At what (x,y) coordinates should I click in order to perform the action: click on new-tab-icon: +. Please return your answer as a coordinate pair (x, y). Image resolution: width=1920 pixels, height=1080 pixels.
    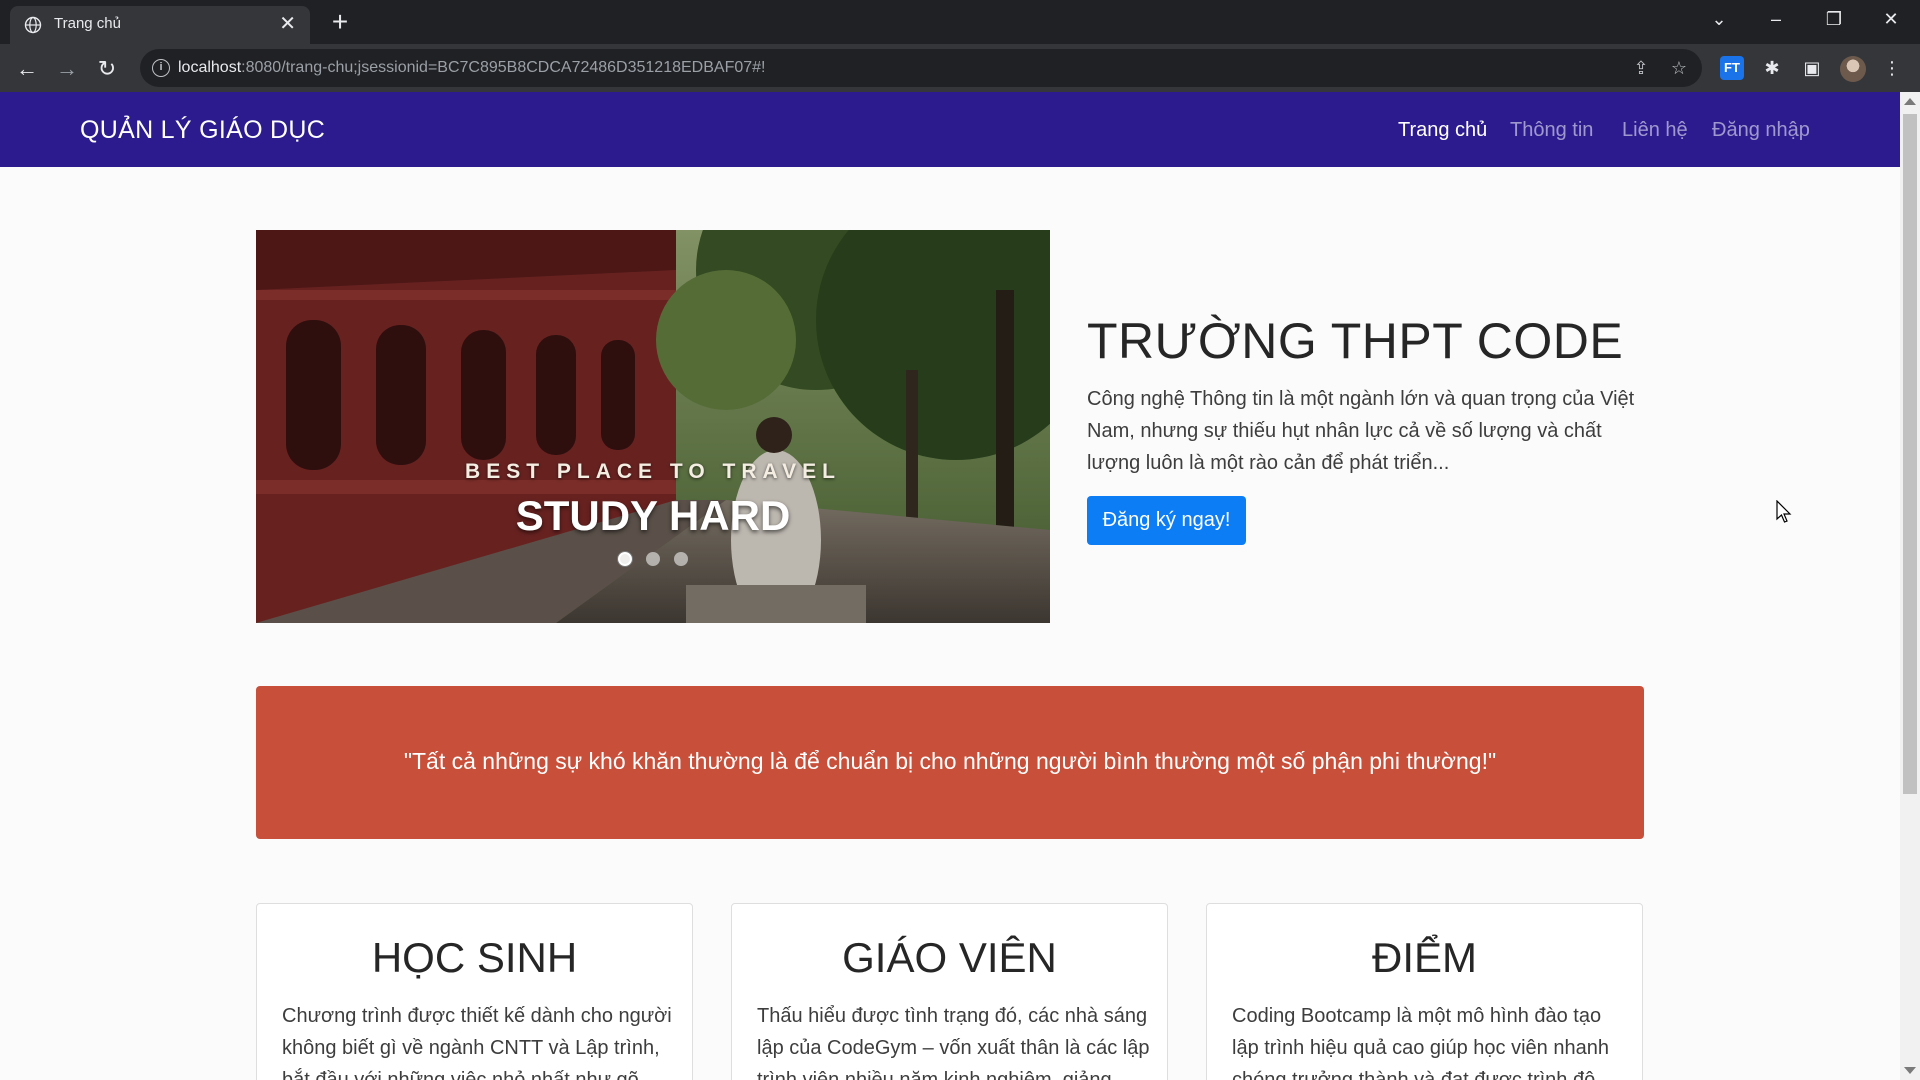
    Looking at the image, I should click on (340, 22).